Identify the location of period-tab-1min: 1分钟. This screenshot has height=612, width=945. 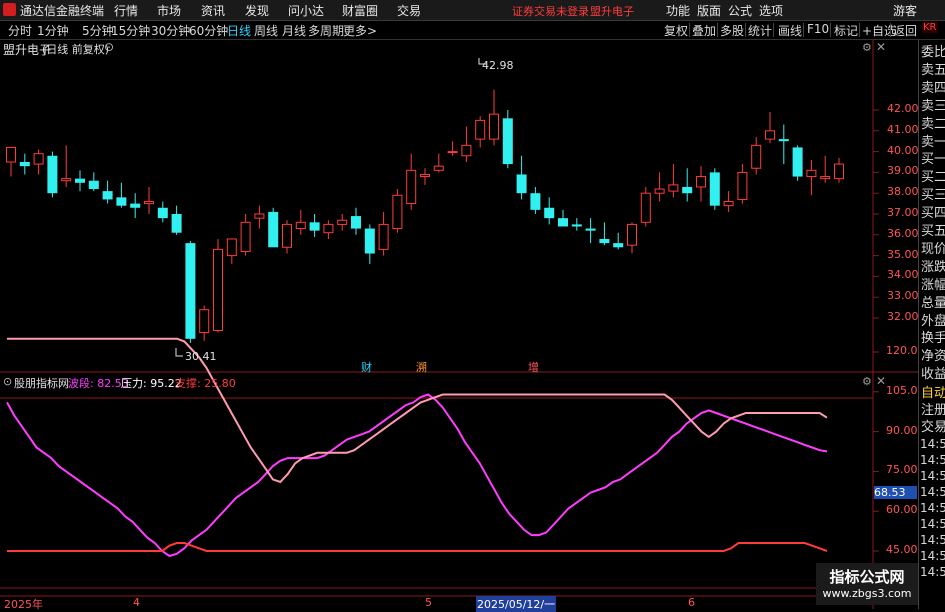
(53, 30).